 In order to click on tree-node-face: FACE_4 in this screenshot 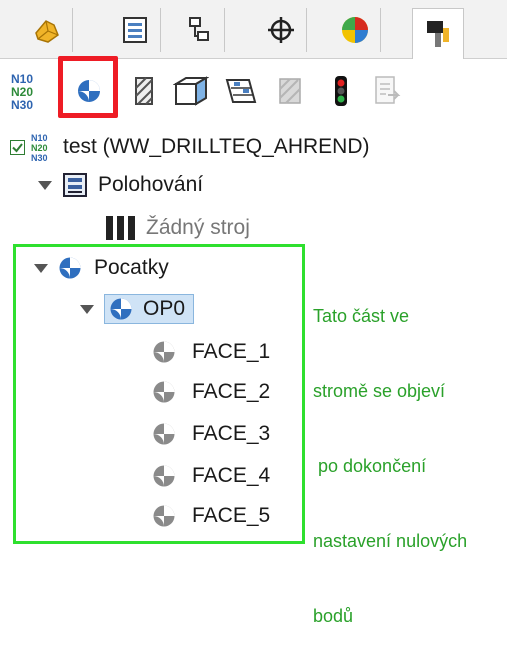, I will do `click(211, 476)`.